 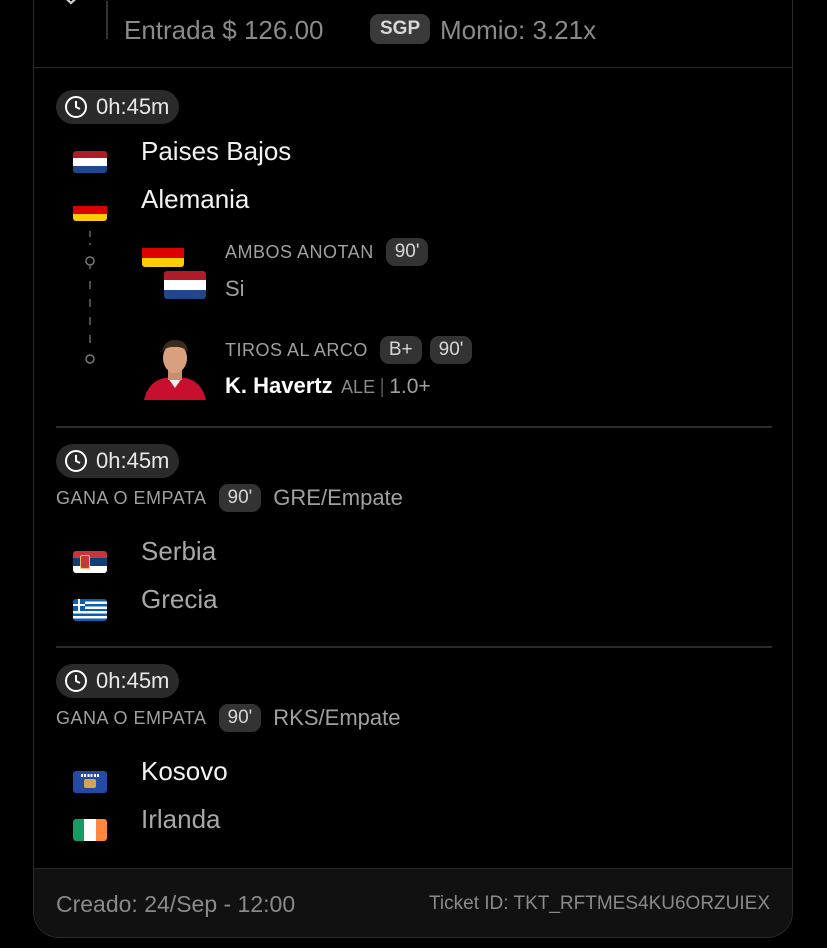 I want to click on team-row: Grecia, so click(x=145, y=602).